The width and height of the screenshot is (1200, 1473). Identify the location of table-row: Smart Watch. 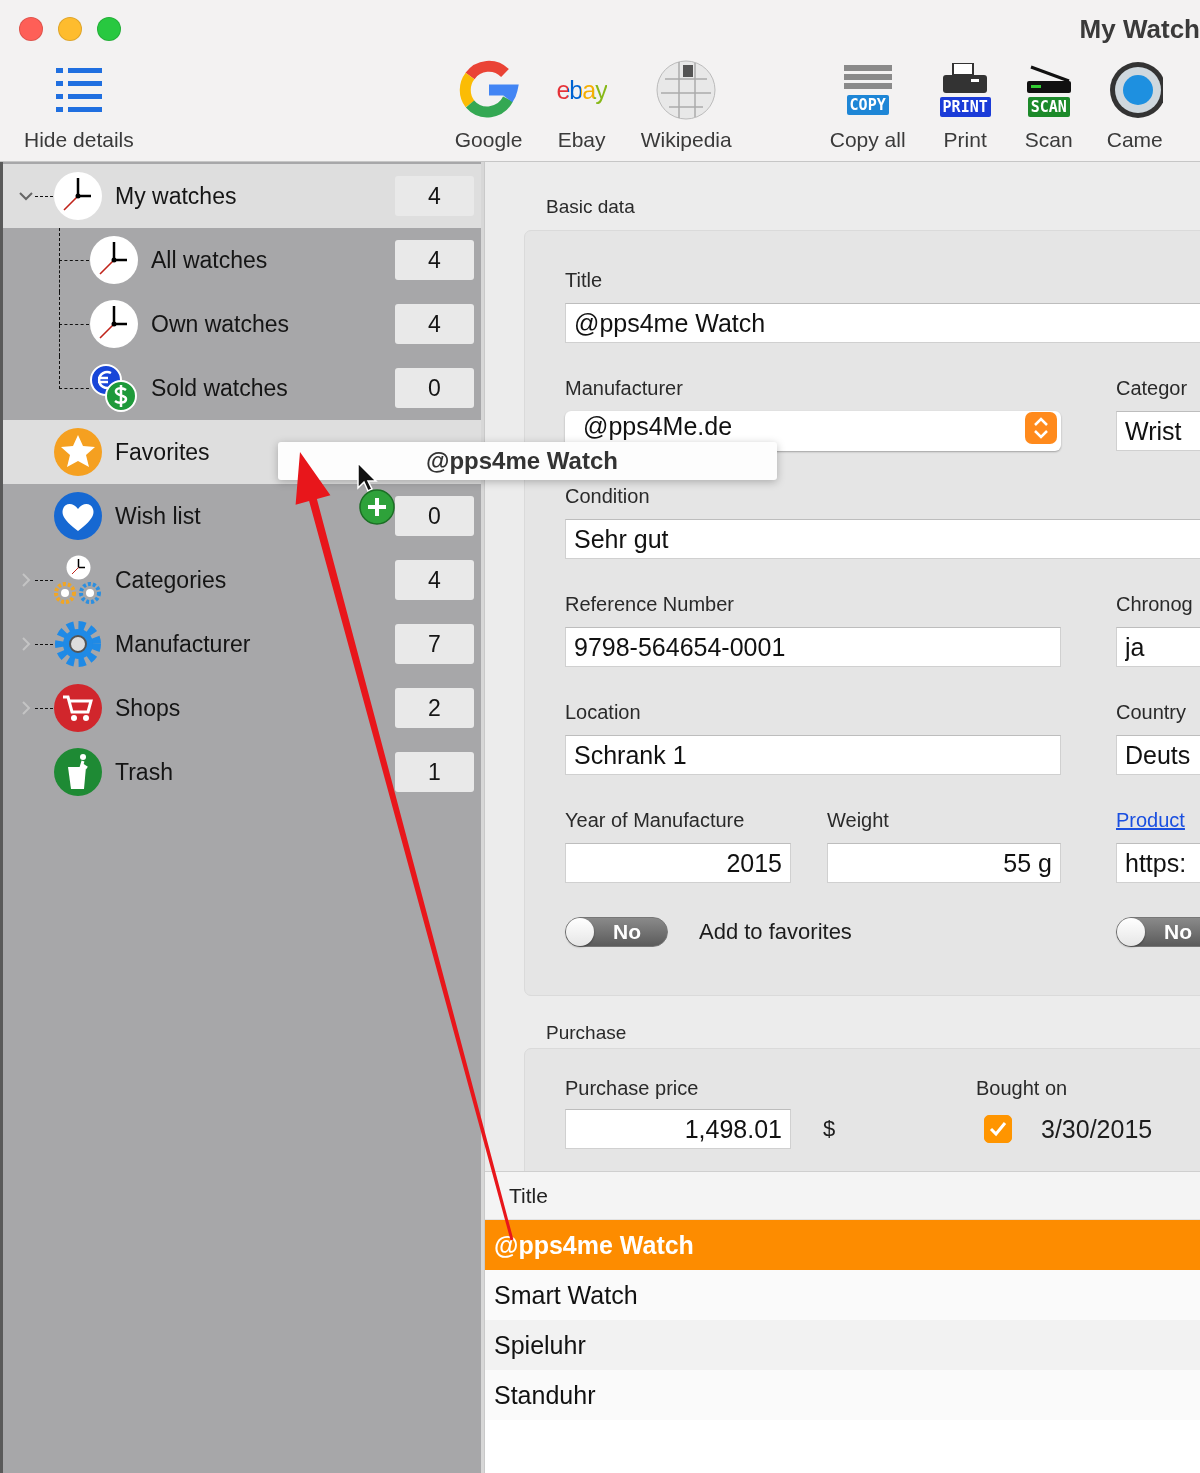
(842, 1295).